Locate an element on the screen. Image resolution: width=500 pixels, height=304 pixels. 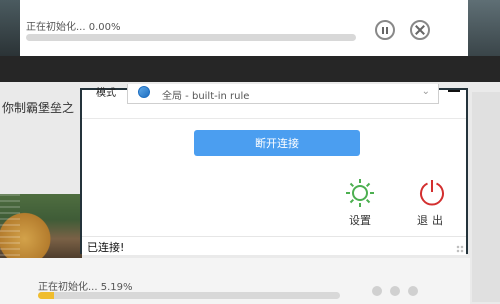
game-screenshot is located at coordinates (41, 226).